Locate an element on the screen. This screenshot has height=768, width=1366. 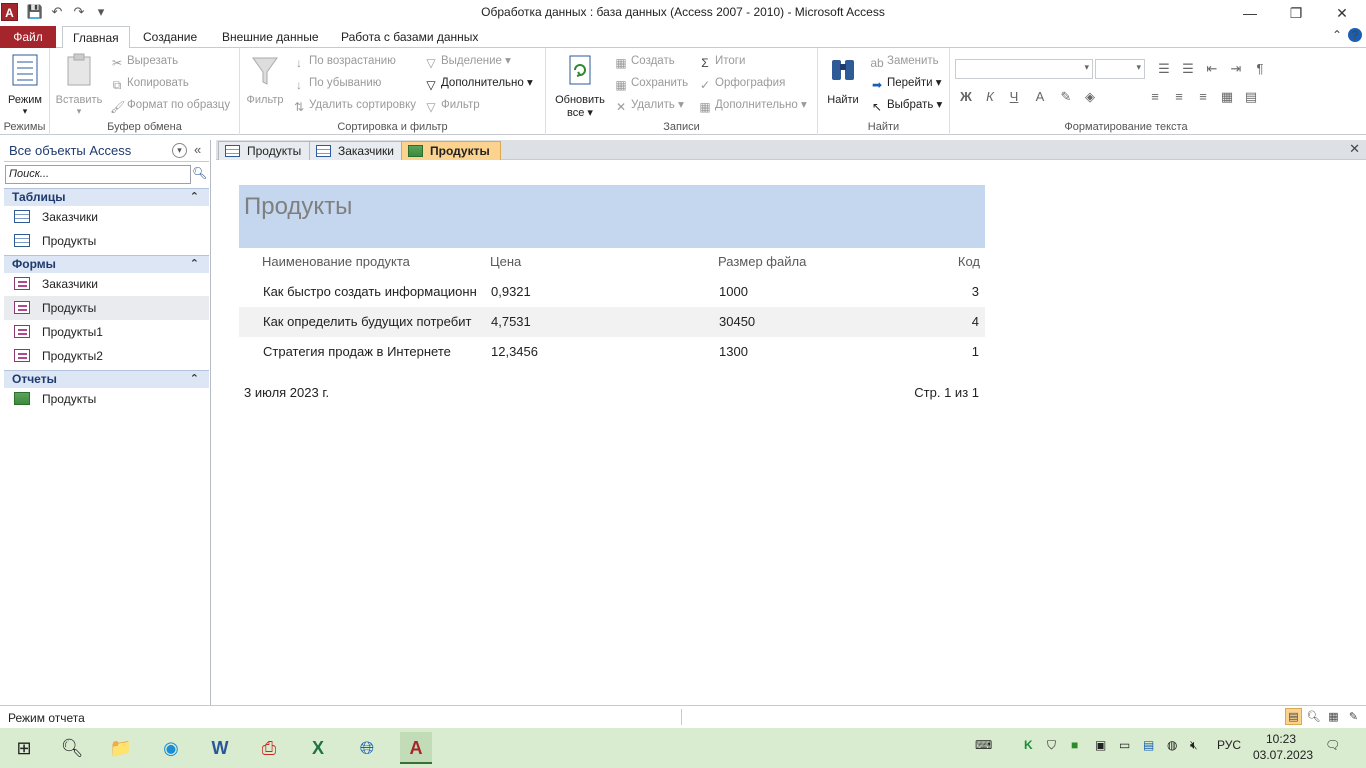
doc-tab-report-products: Продукты is located at coordinates (451, 150).